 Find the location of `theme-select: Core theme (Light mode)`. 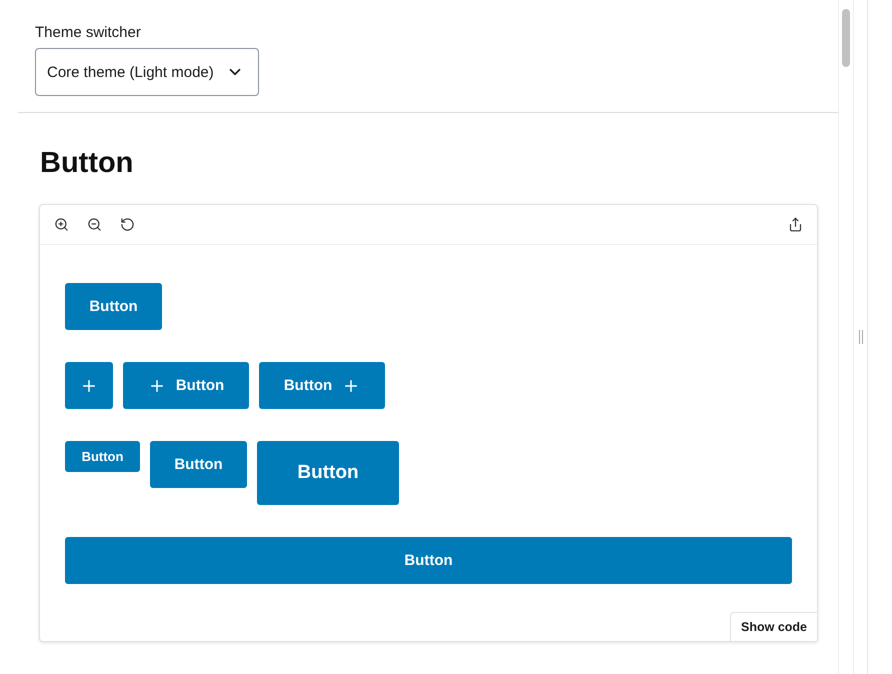

theme-select: Core theme (Light mode) is located at coordinates (147, 72).